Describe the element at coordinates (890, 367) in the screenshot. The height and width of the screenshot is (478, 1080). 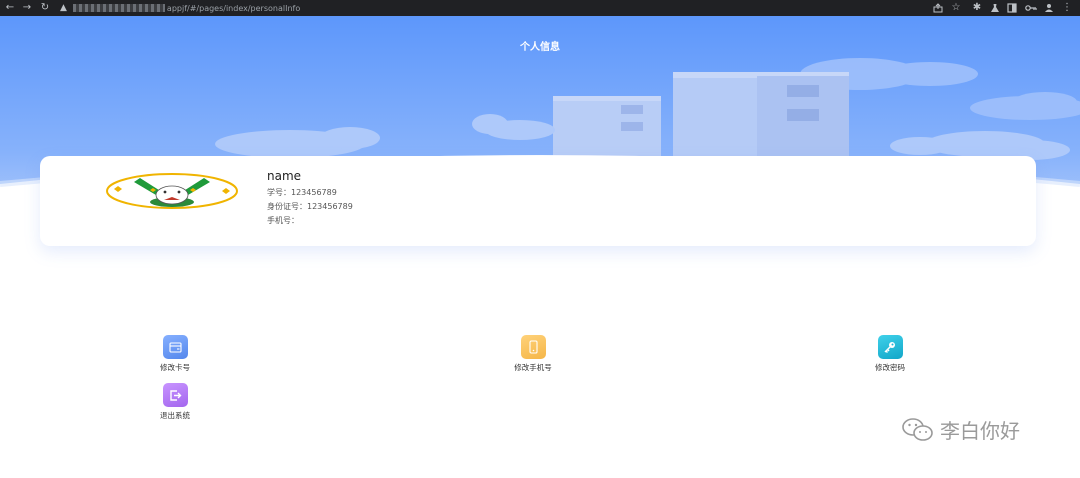
I see `change-password-label: 修改密码` at that location.